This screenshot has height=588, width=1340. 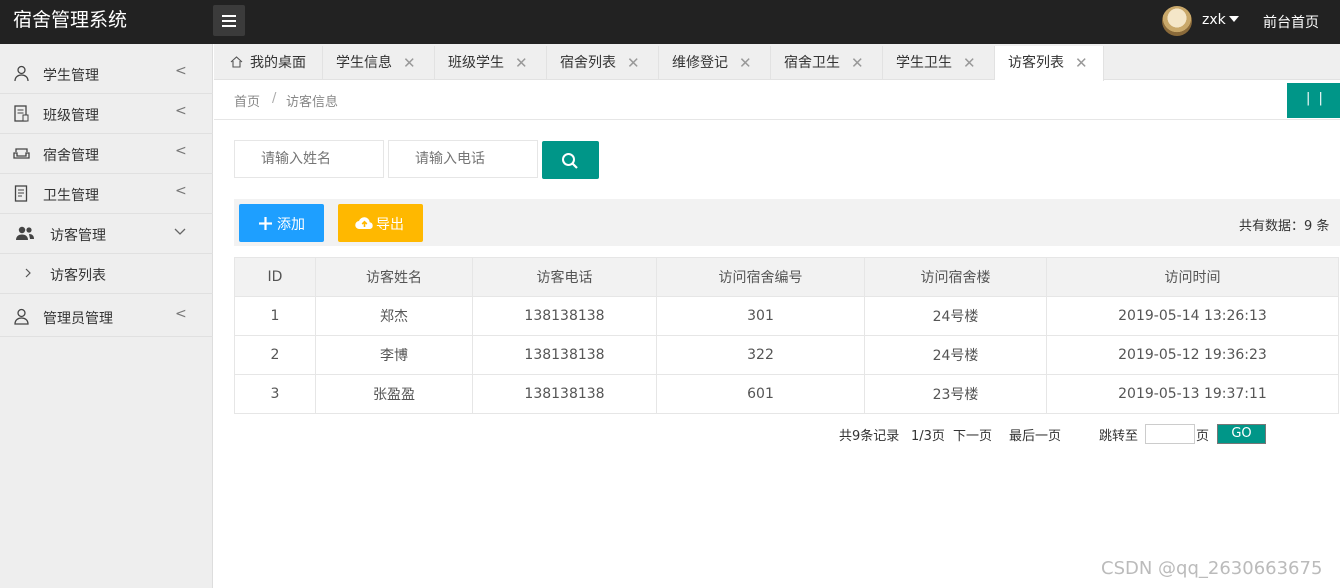 I want to click on column-header: ID, so click(x=275, y=277).